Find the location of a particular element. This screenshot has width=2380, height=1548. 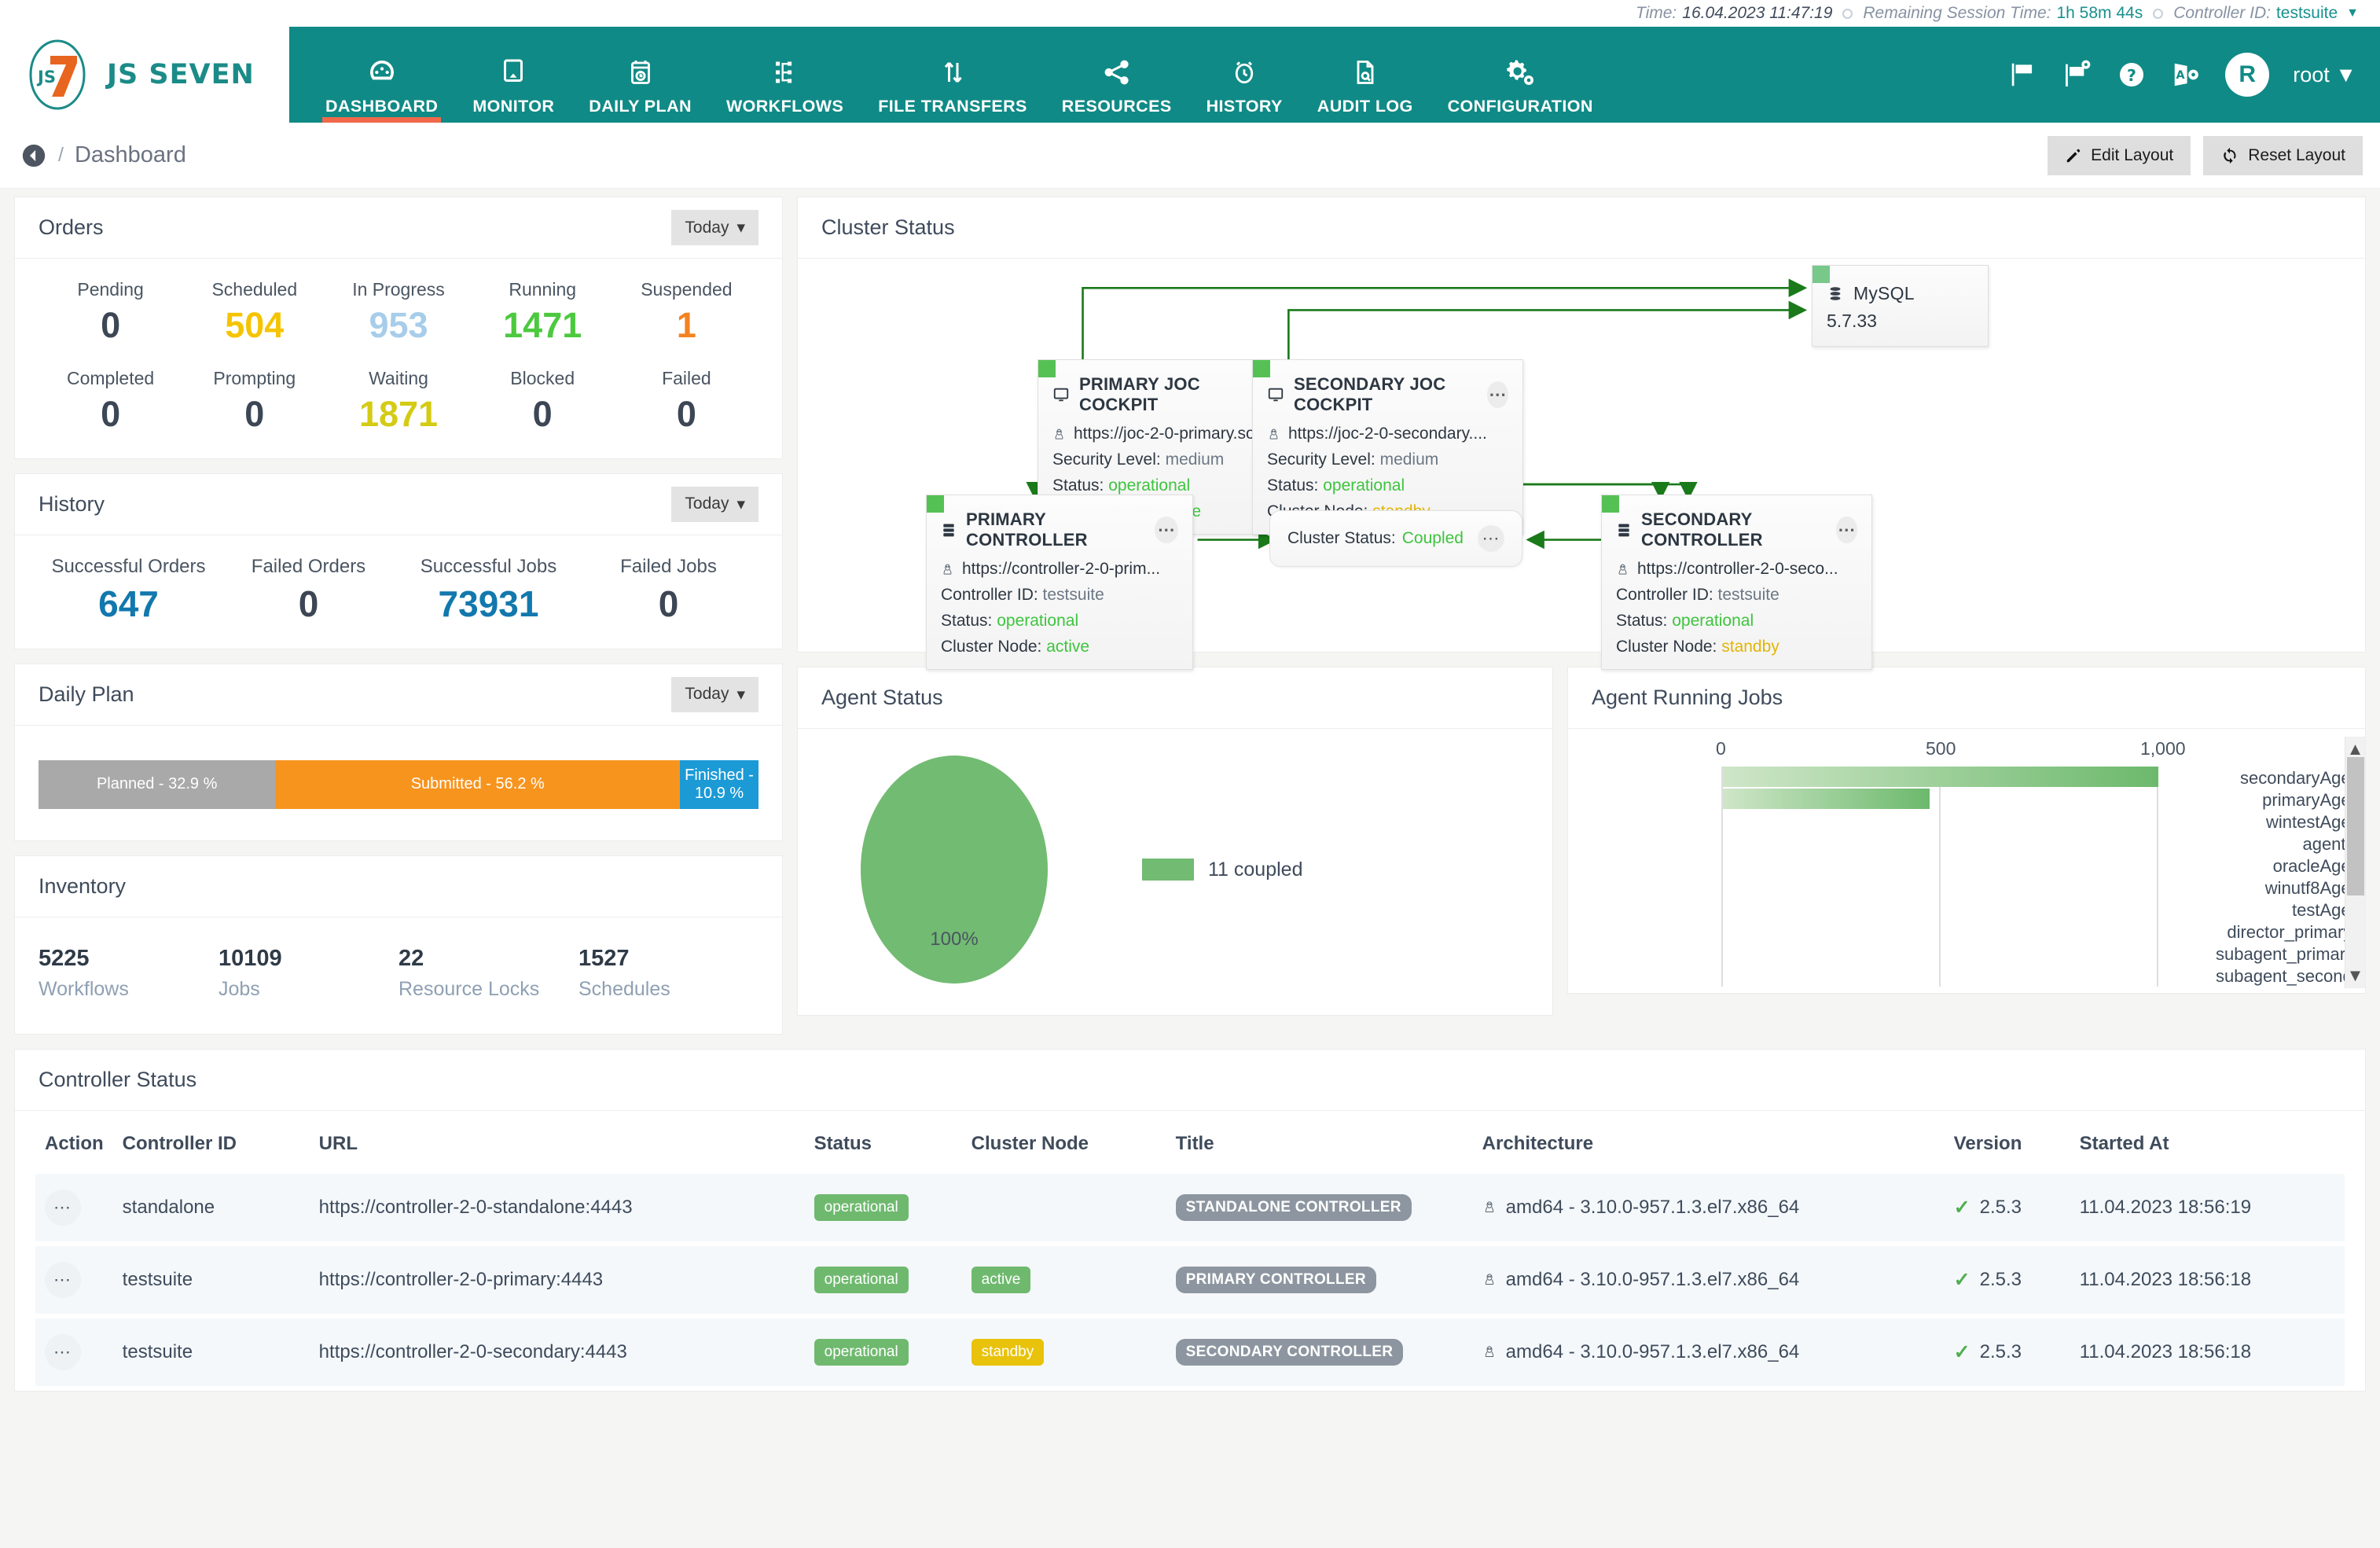

history-range-select: Today ▾ is located at coordinates (714, 504).